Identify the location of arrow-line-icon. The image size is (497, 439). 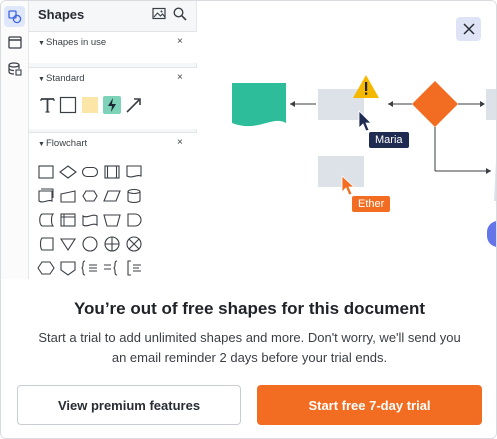
(134, 105).